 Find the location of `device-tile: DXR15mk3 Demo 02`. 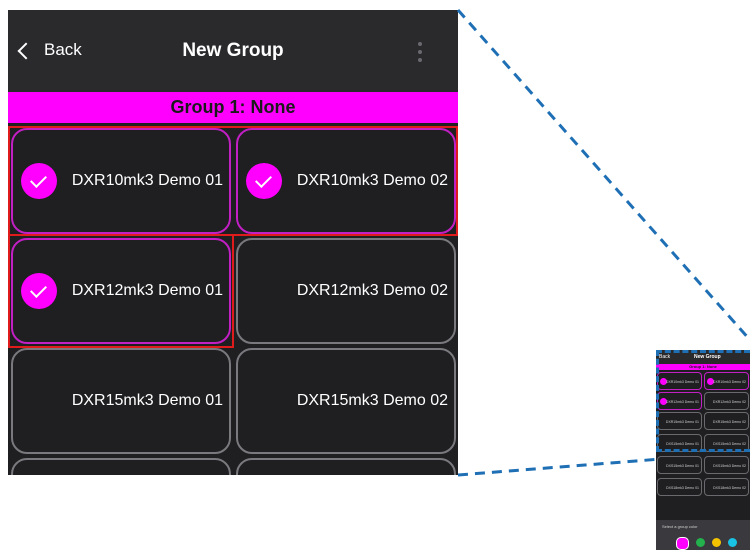

device-tile: DXR15mk3 Demo 02 is located at coordinates (346, 401).